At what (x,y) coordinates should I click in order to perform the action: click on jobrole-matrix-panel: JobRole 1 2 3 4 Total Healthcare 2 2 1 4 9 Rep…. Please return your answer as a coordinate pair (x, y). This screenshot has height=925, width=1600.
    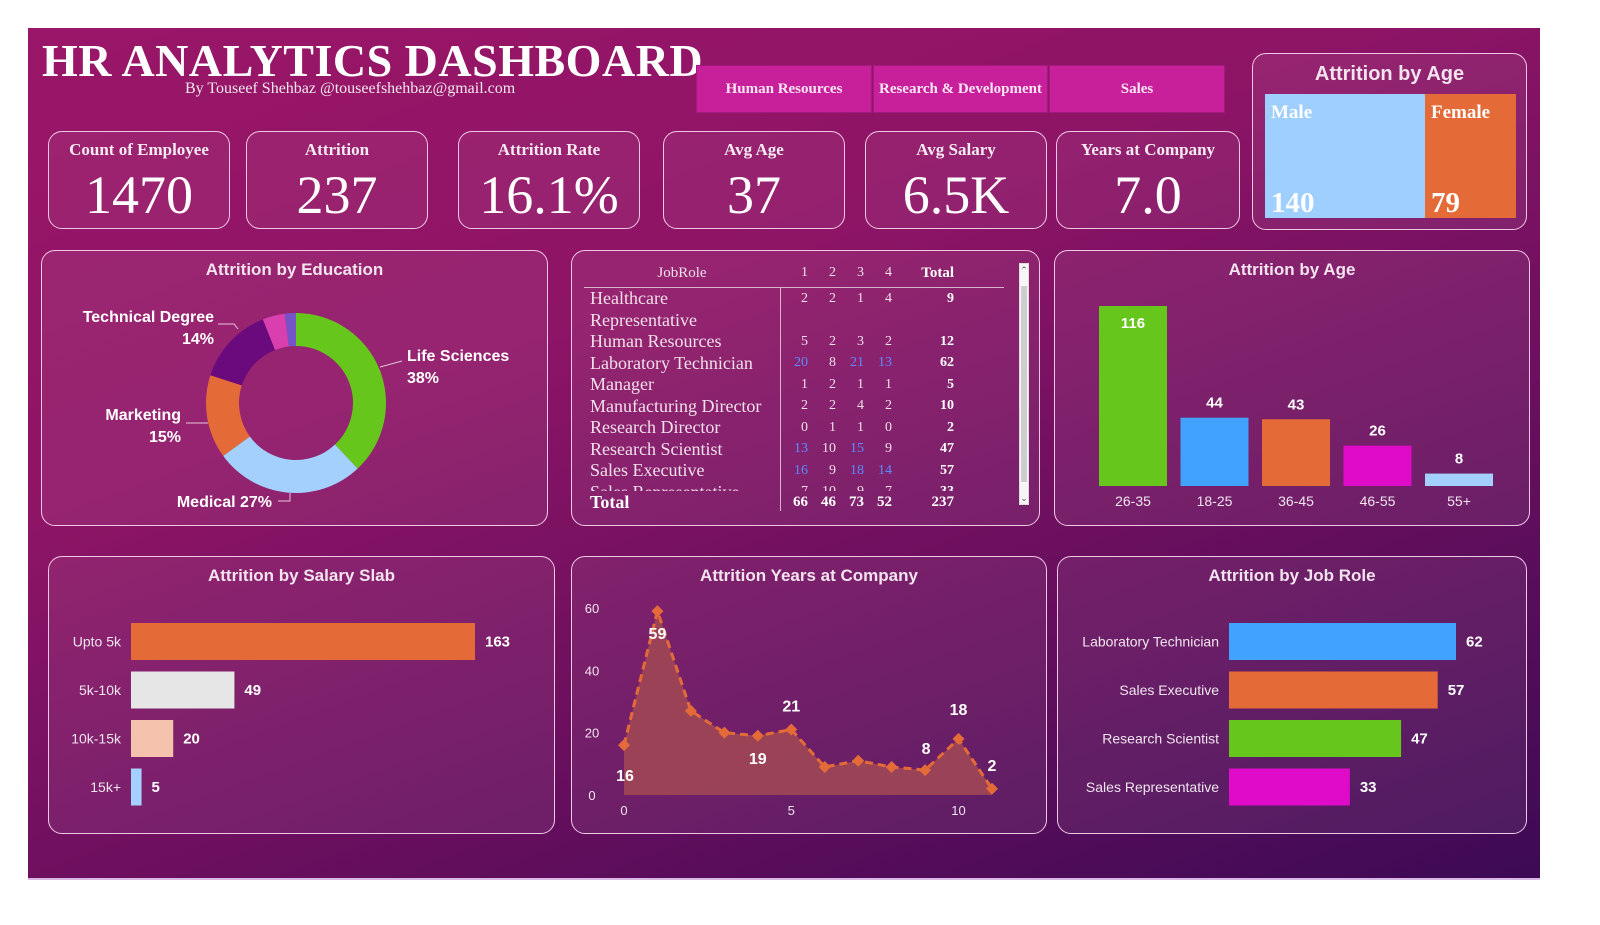
    Looking at the image, I should click on (805, 388).